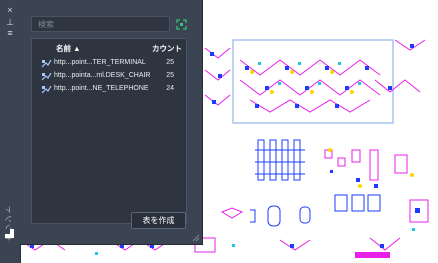  I want to click on row-name: http...point...TER_TERMINAL, so click(100, 62).